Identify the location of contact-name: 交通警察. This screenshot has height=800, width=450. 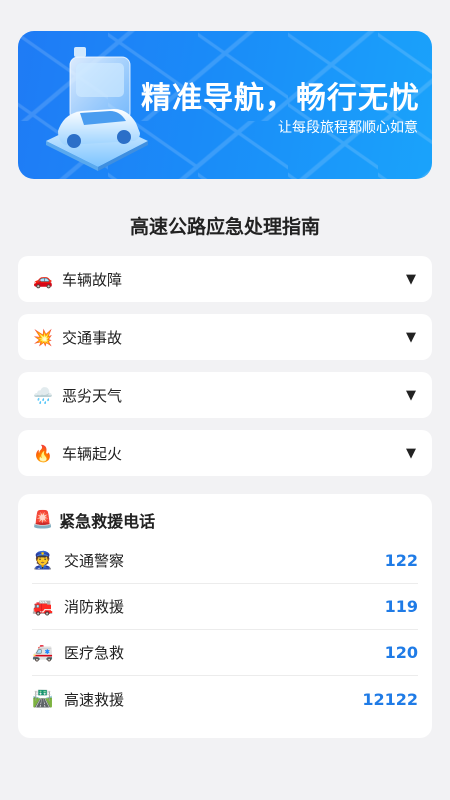
(94, 561).